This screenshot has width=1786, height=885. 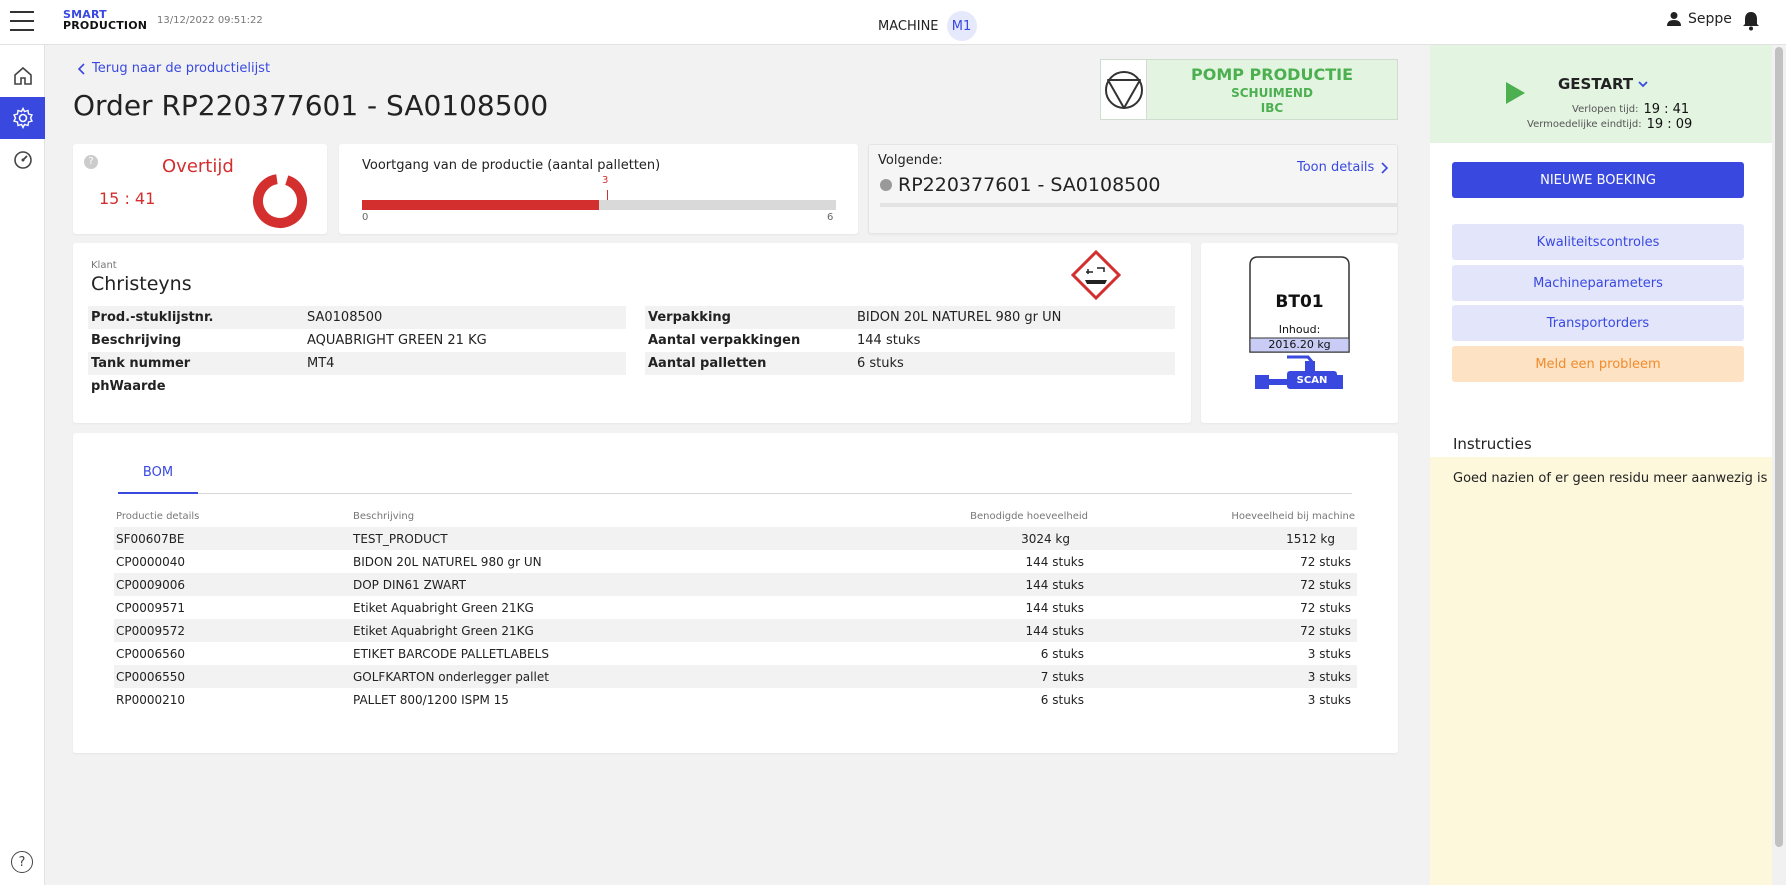 What do you see at coordinates (447, 561) in the screenshot?
I see `cell: BIDON 20L NATUREL 980 gr UN` at bounding box center [447, 561].